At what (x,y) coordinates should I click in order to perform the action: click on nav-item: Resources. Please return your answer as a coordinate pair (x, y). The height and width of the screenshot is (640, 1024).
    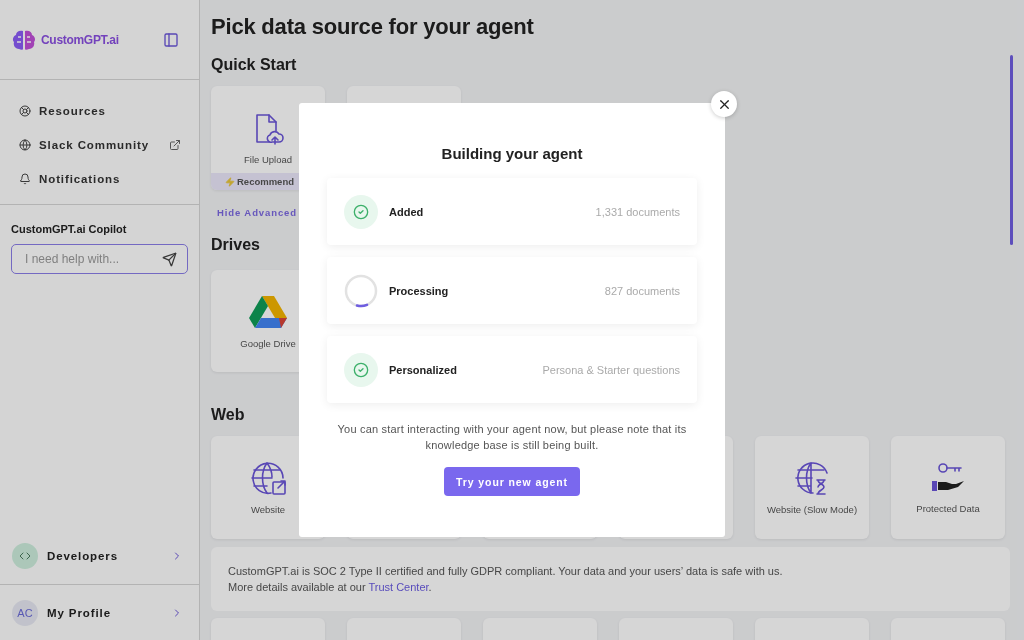
    Looking at the image, I should click on (99, 111).